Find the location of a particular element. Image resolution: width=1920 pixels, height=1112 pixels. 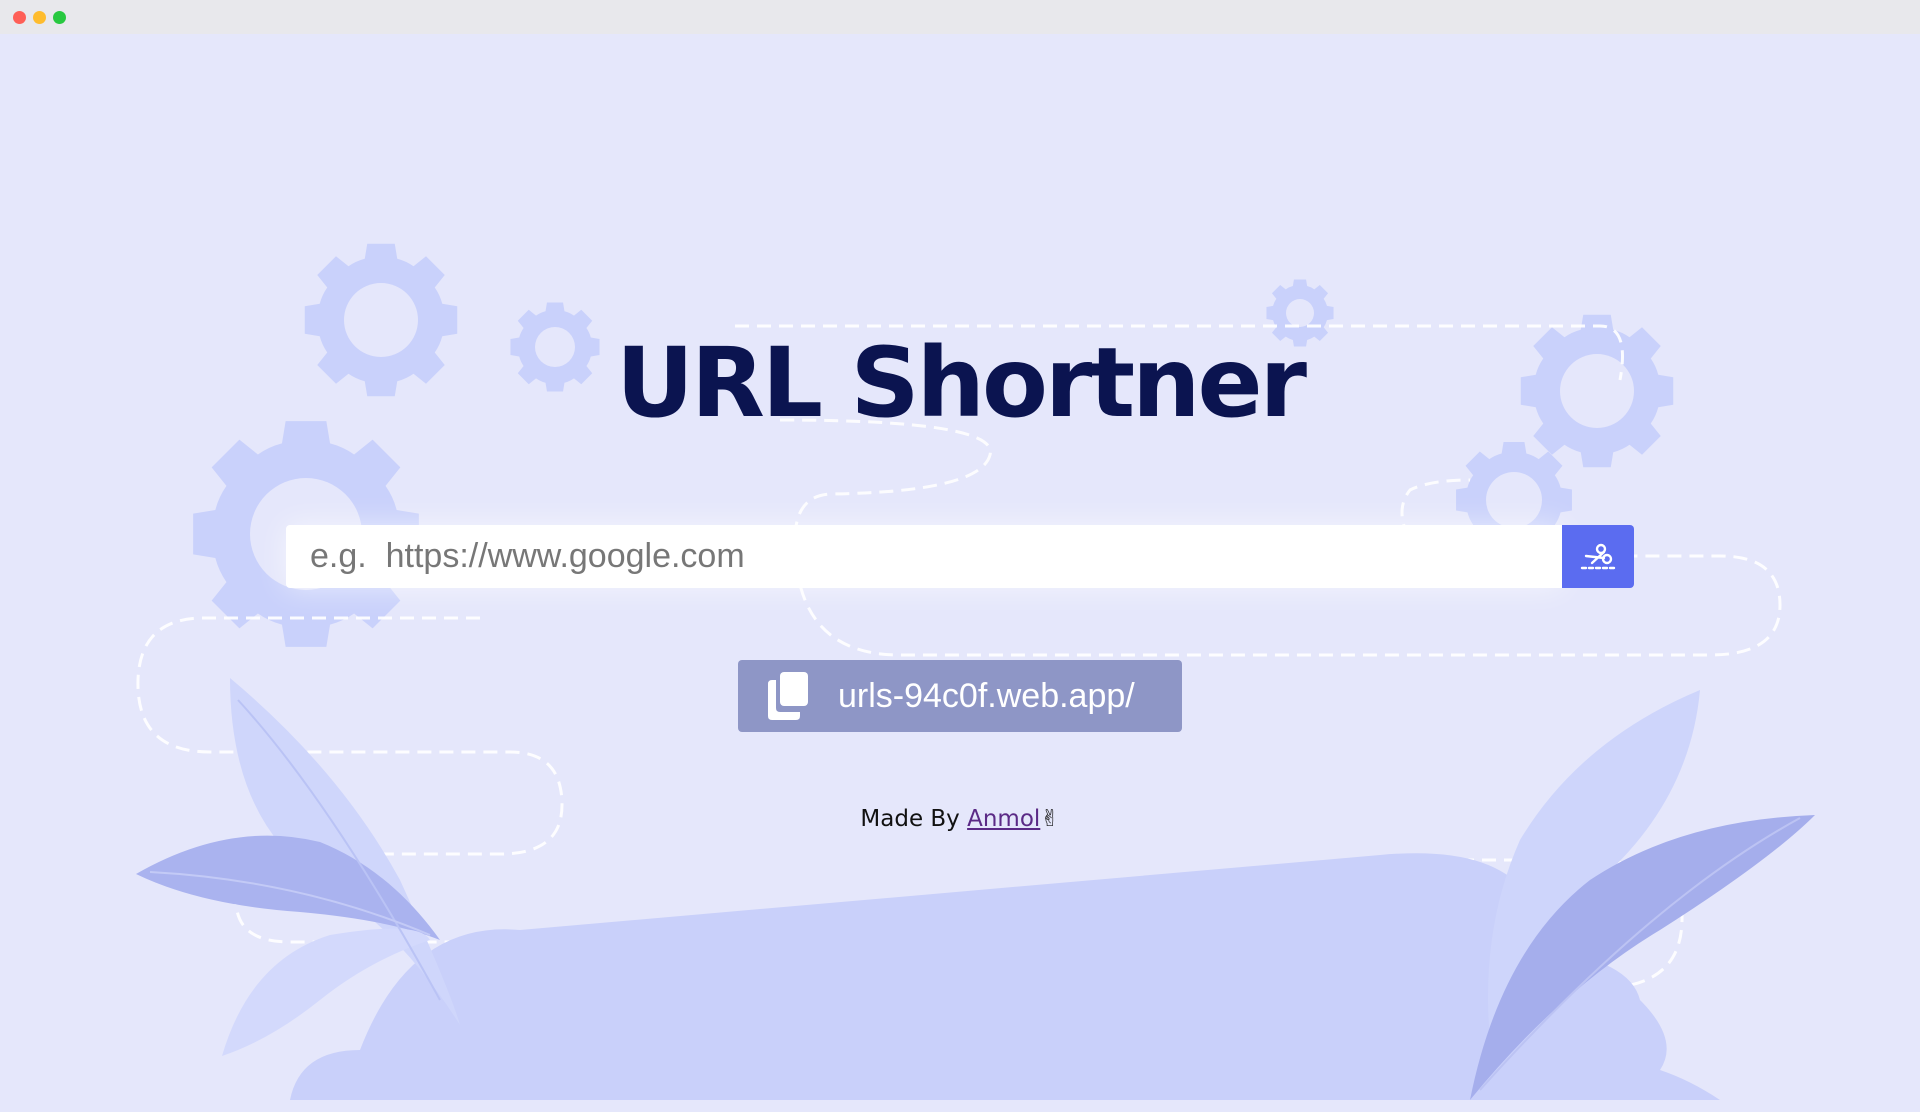

url-input is located at coordinates (924, 556).